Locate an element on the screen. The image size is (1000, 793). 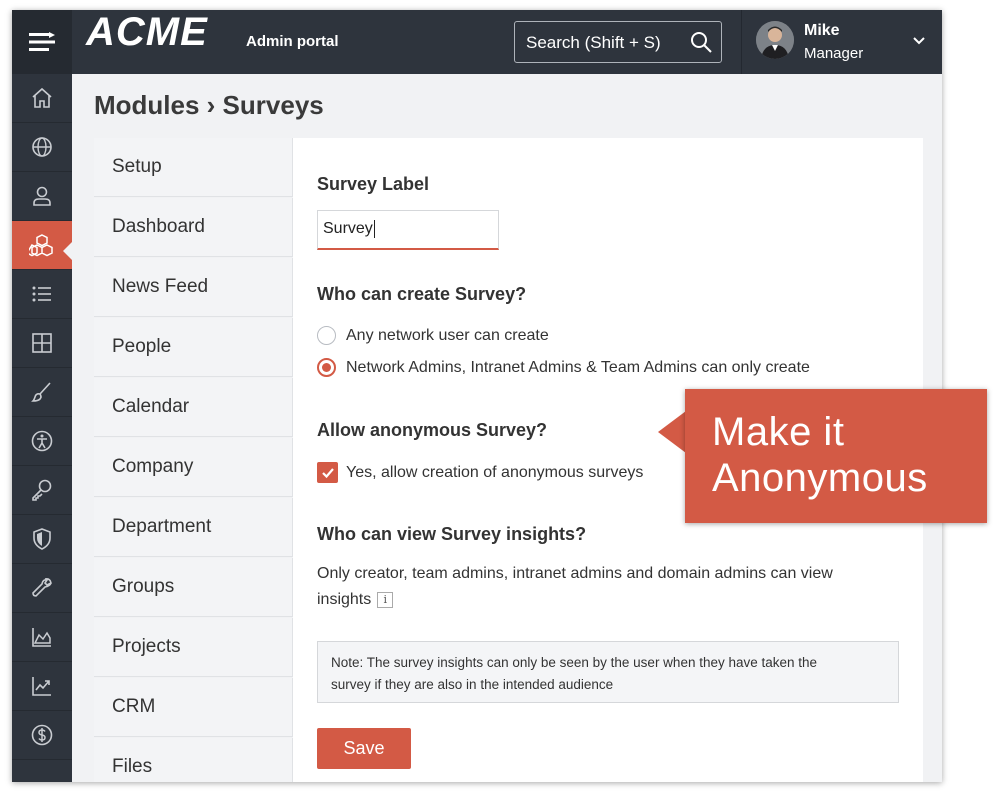
globe-icon is located at coordinates (42, 147).